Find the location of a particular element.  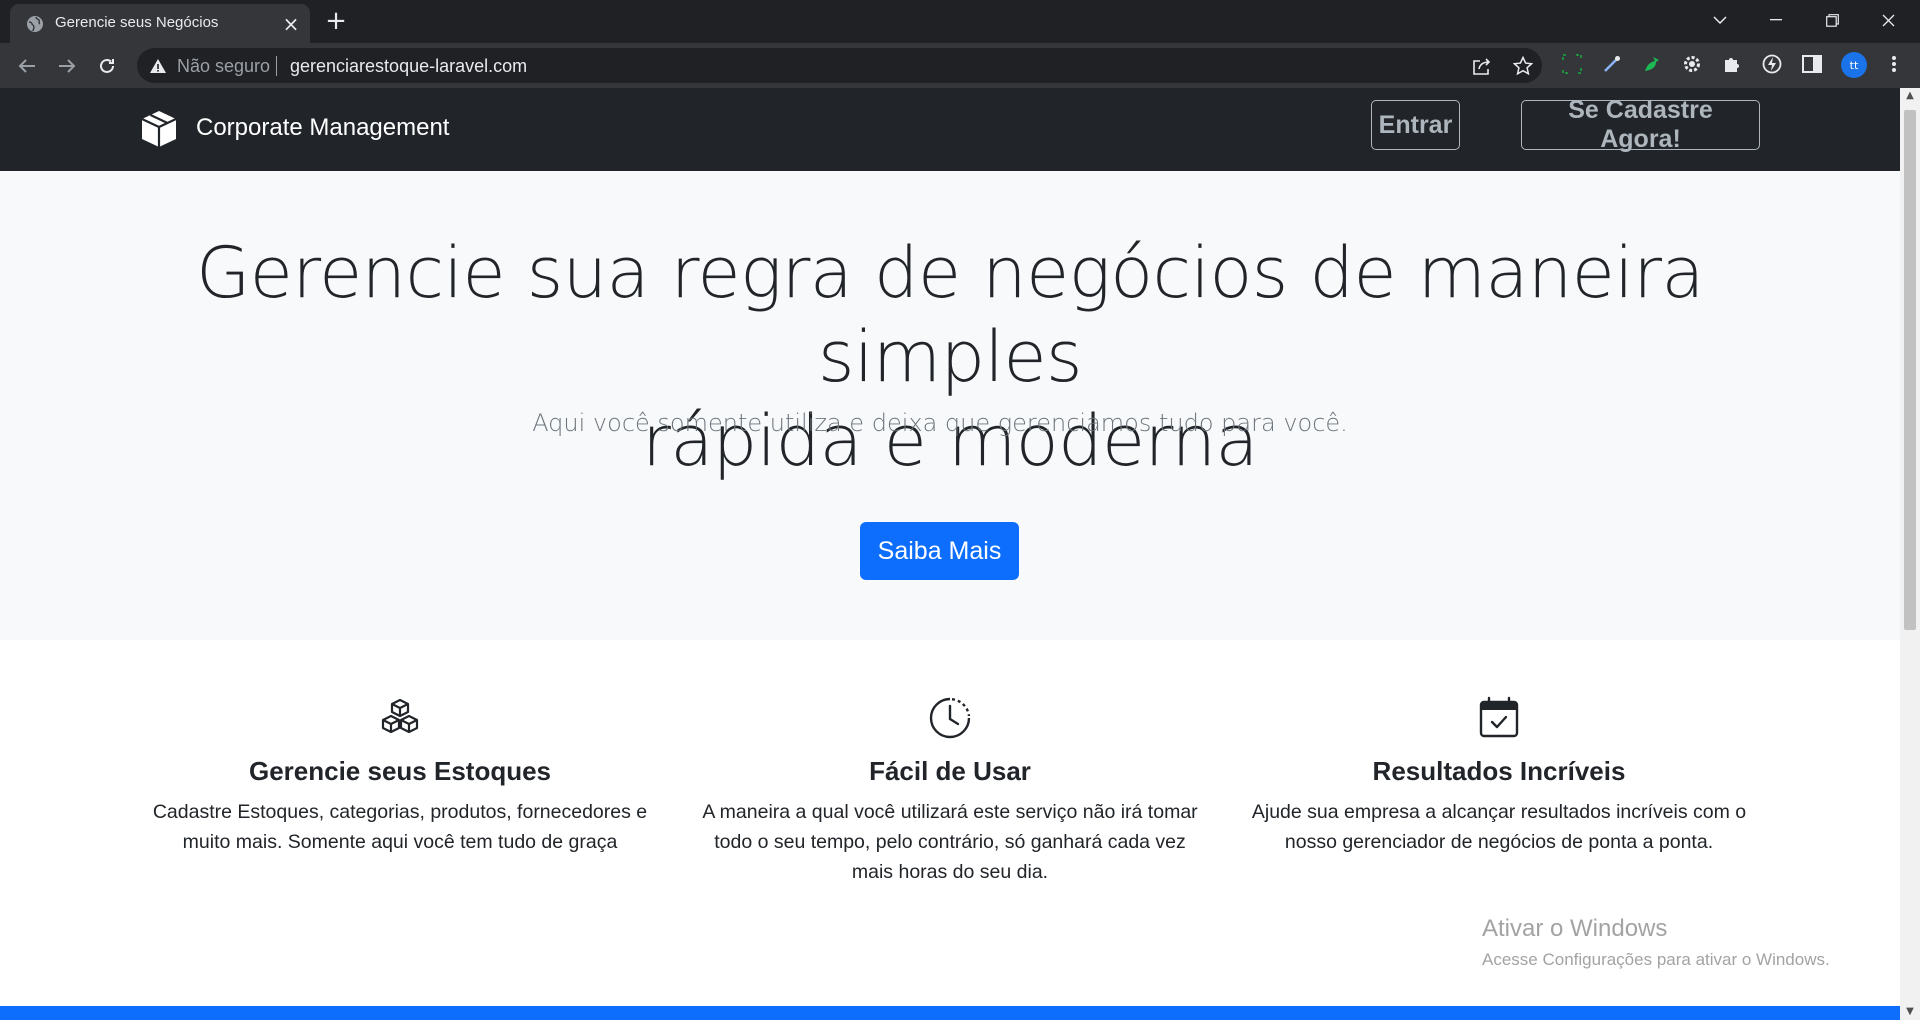

new-tab-button: + is located at coordinates (336, 22).